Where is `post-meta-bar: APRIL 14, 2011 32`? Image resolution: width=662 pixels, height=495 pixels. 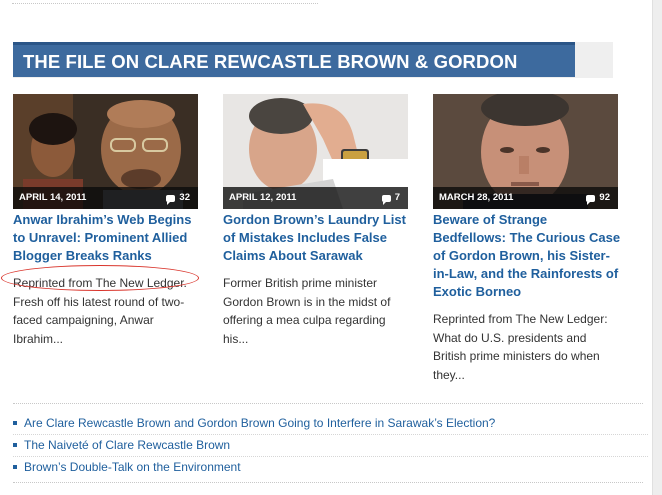 post-meta-bar: APRIL 14, 2011 32 is located at coordinates (105, 198).